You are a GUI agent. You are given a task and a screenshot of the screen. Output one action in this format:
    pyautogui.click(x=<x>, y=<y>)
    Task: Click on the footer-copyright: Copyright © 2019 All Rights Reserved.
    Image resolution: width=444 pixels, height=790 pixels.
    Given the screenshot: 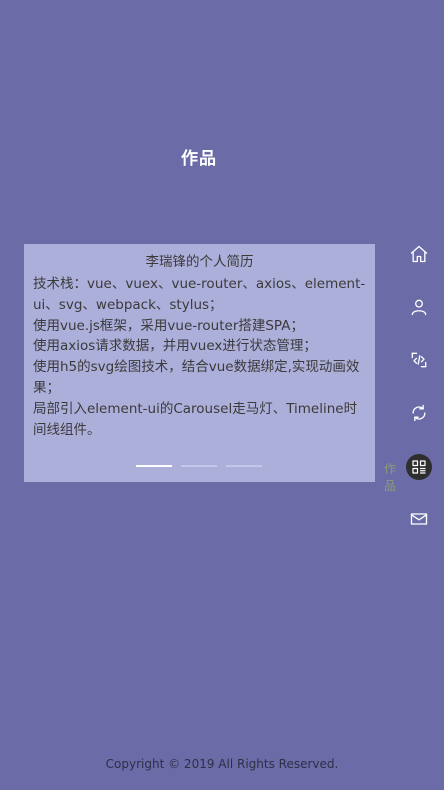 What is the action you would take?
    pyautogui.click(x=222, y=764)
    